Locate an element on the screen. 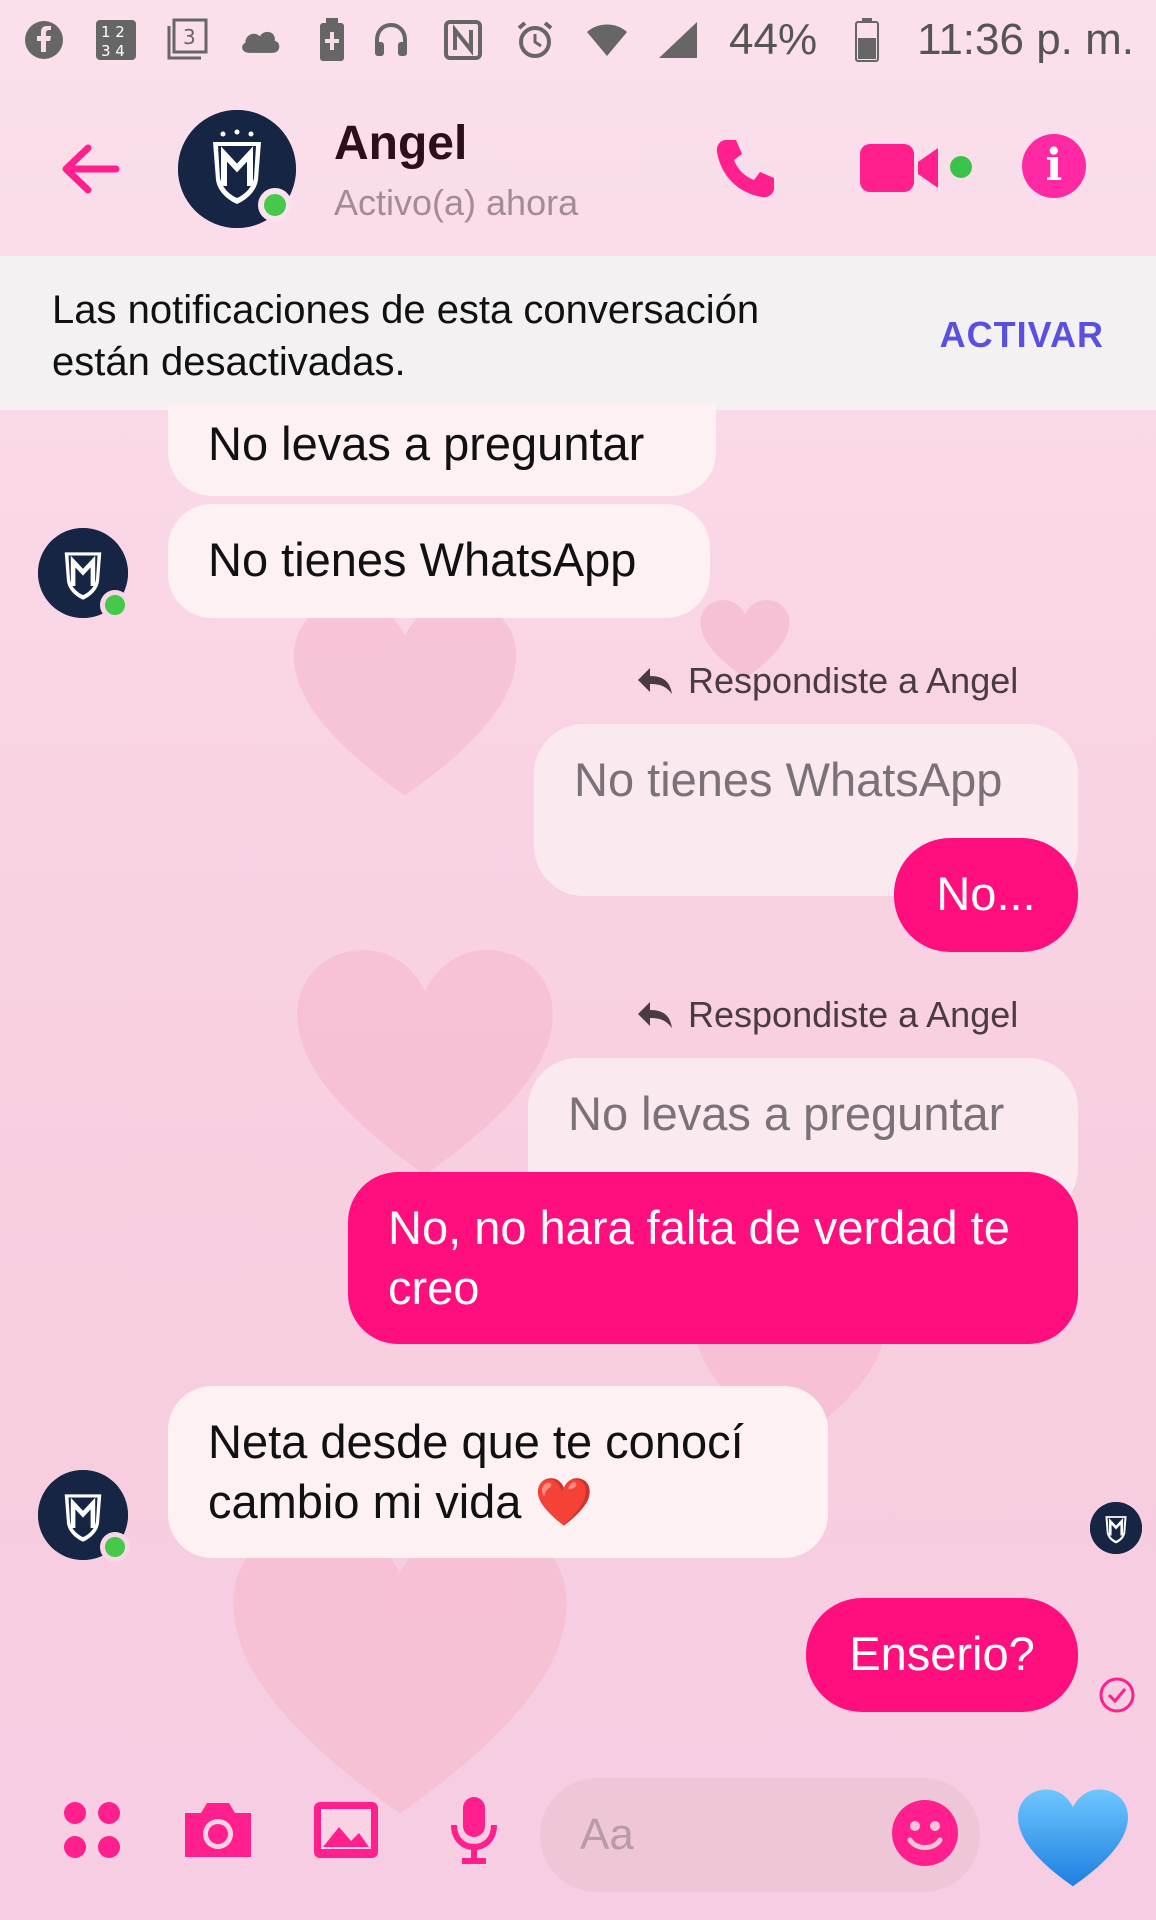  message-bubble-received: No levas a preguntar is located at coordinates (442, 450).